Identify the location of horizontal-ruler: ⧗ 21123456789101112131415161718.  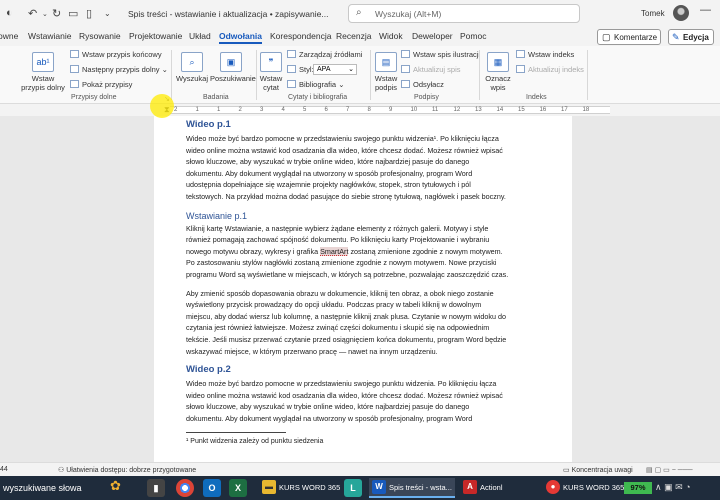
(360, 110).